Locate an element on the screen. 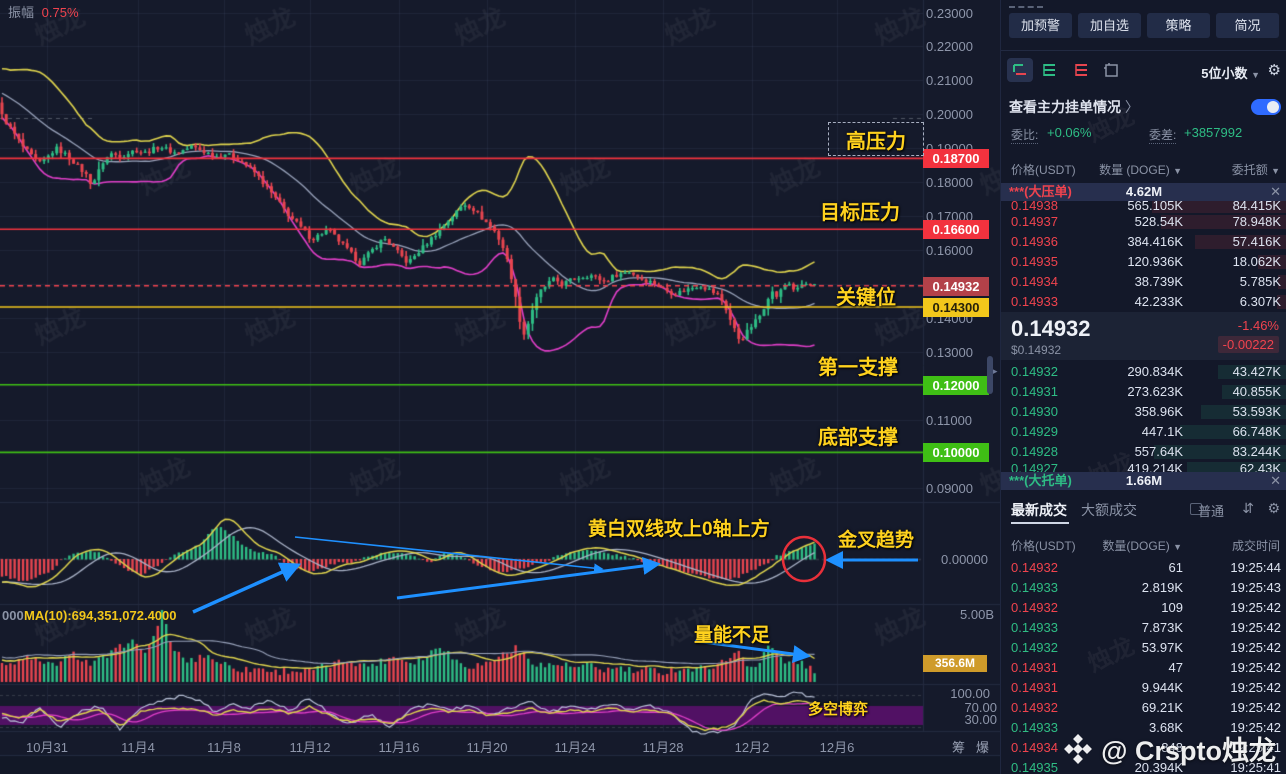 Image resolution: width=1286 pixels, height=774 pixels. order-book-row: 0.14937 528.54K 78.948K is located at coordinates (1143, 222).